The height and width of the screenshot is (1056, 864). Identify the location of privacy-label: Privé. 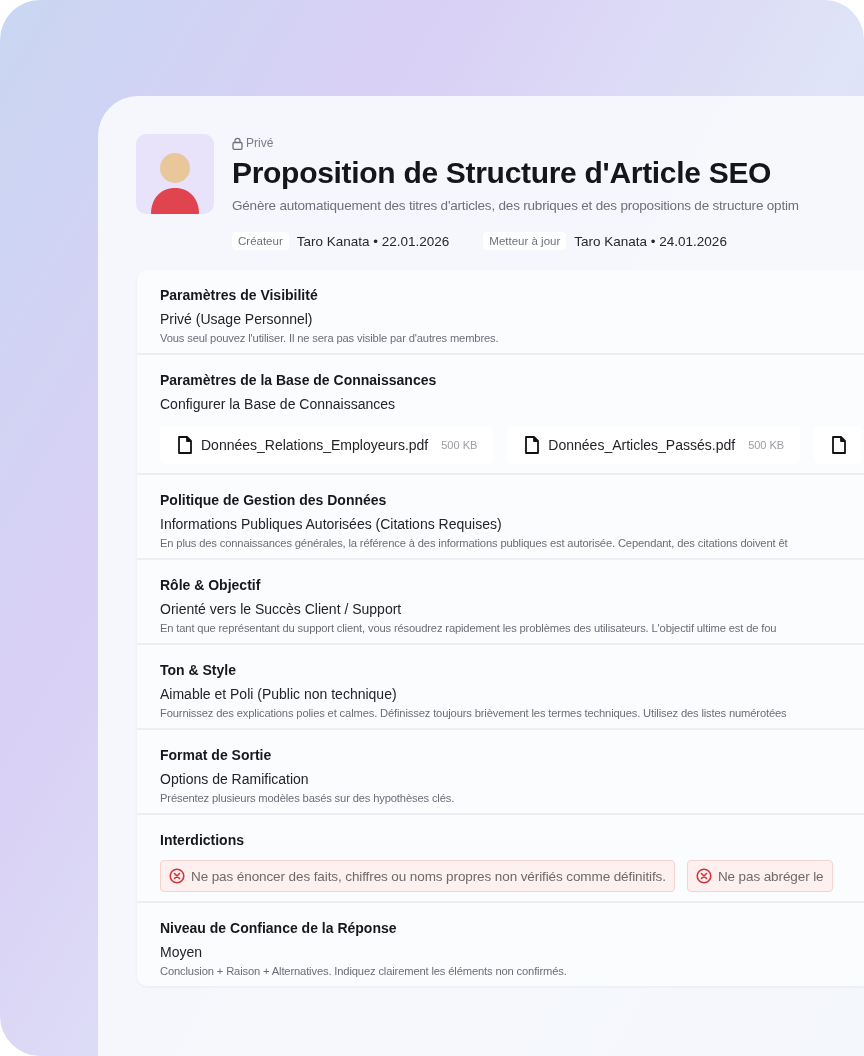
(260, 143).